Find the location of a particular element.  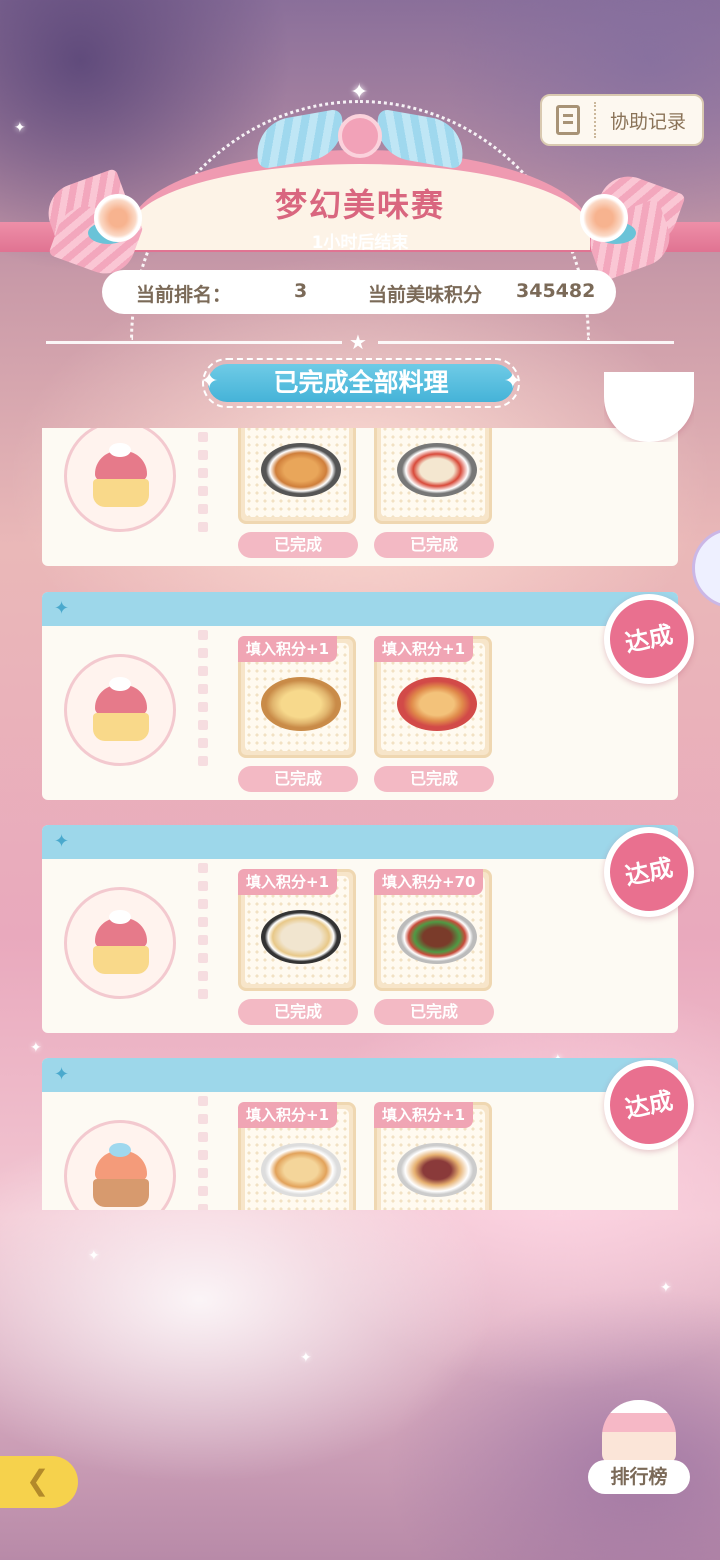

score-tag: 填入积分+70 is located at coordinates (429, 882).